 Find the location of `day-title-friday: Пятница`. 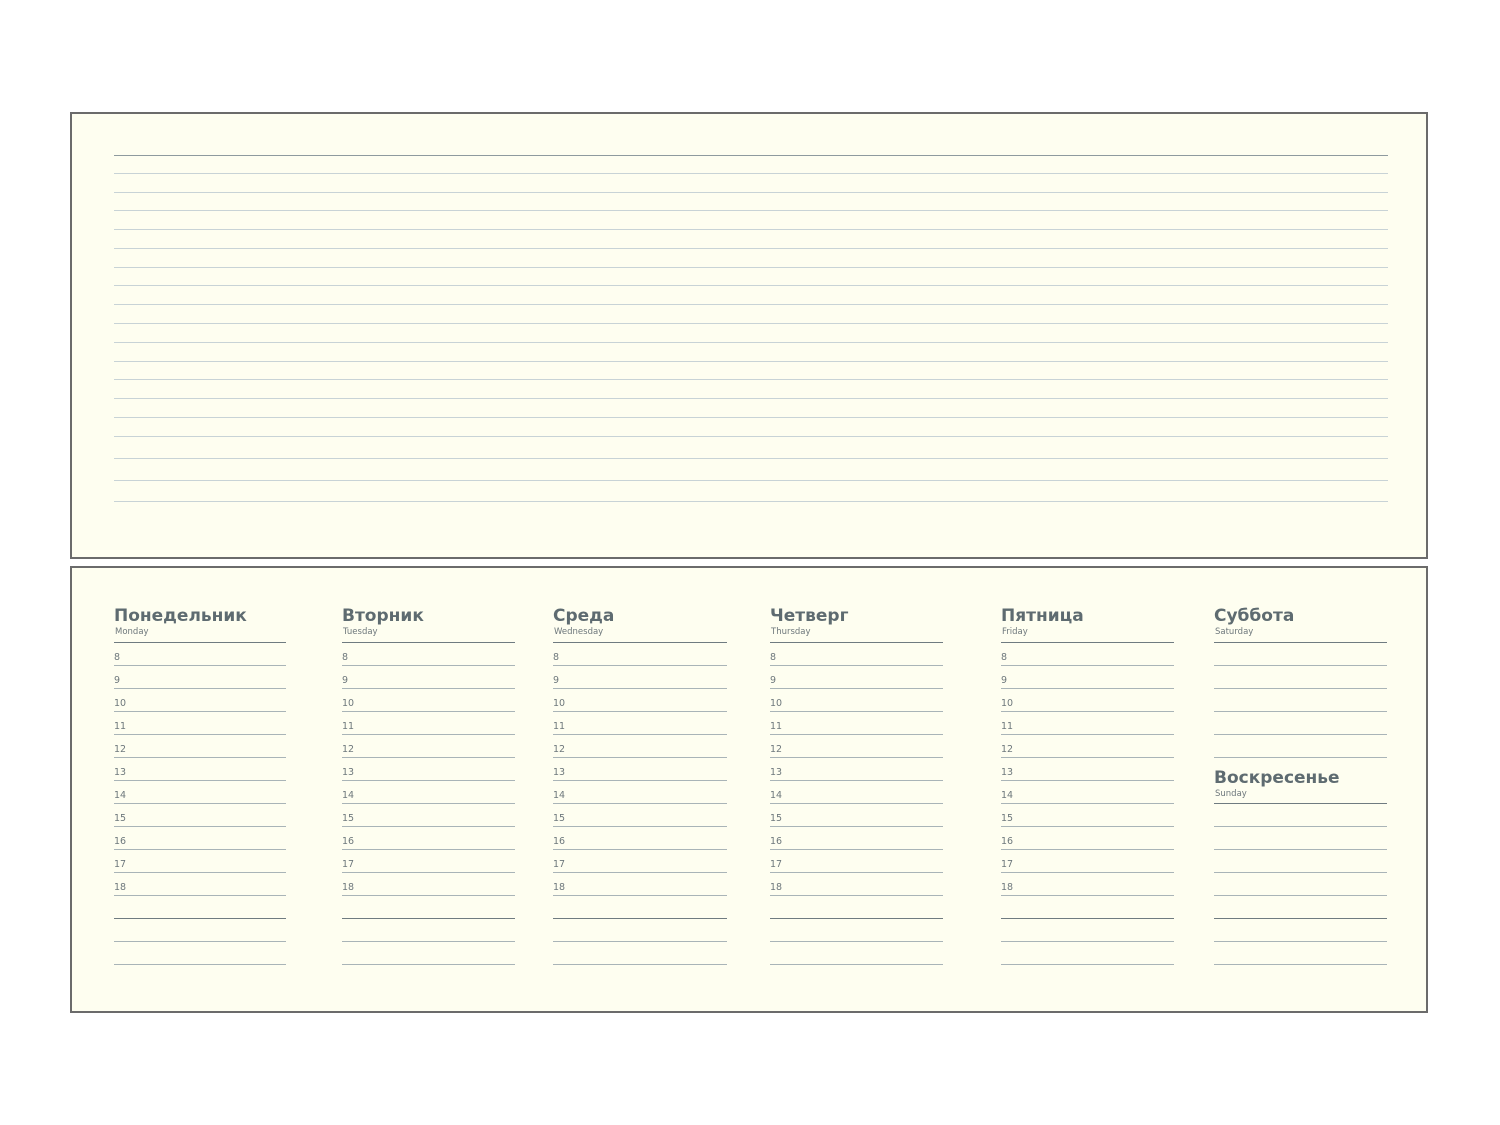

day-title-friday: Пятница is located at coordinates (1042, 616).